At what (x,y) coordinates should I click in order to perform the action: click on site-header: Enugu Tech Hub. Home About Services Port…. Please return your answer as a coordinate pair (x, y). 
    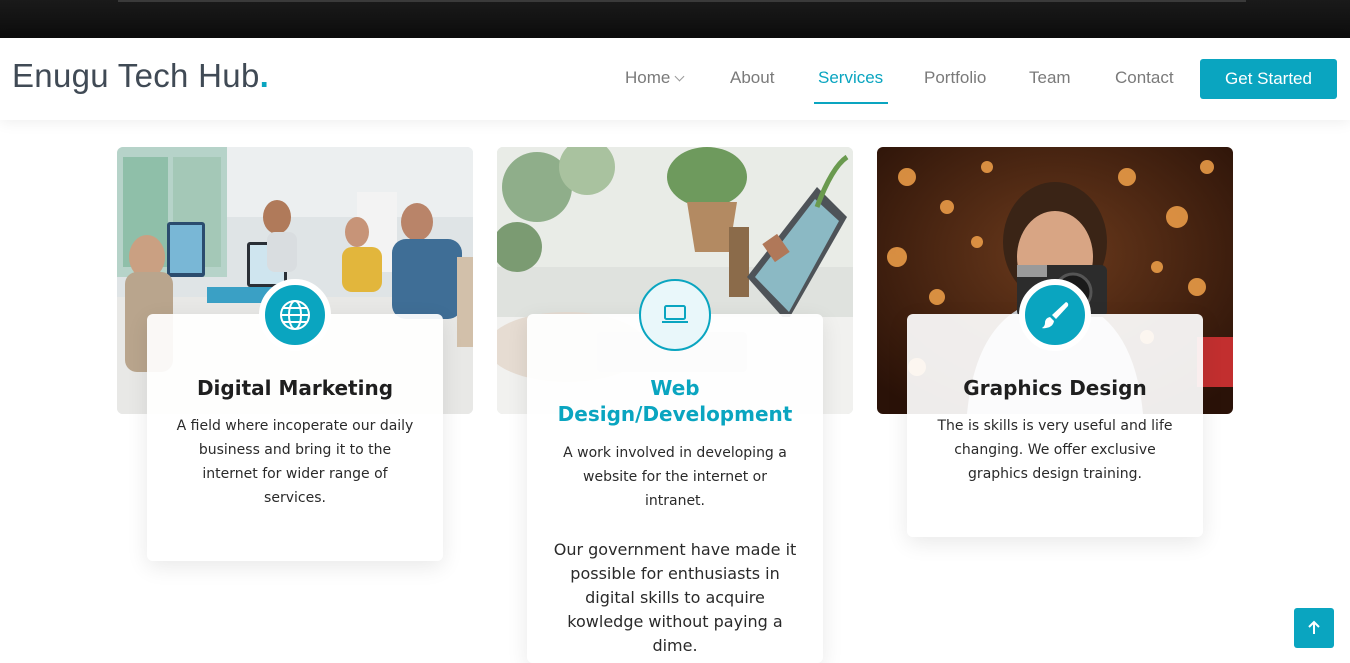
    Looking at the image, I should click on (675, 79).